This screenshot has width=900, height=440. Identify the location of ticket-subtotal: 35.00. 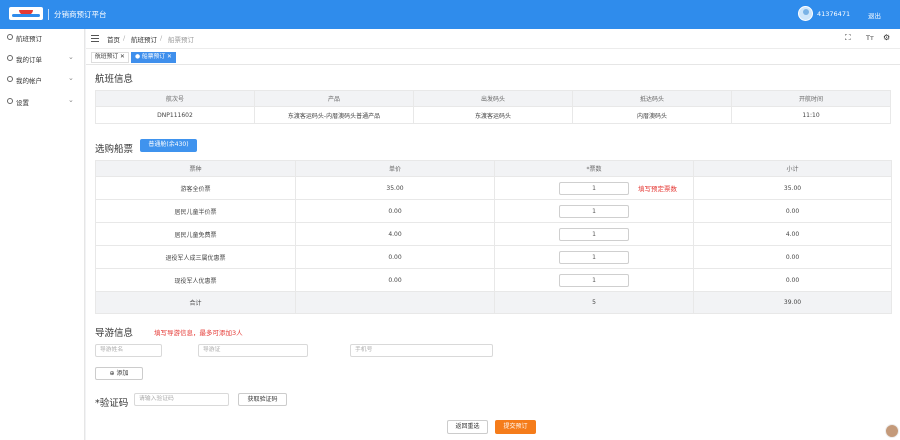
(792, 188).